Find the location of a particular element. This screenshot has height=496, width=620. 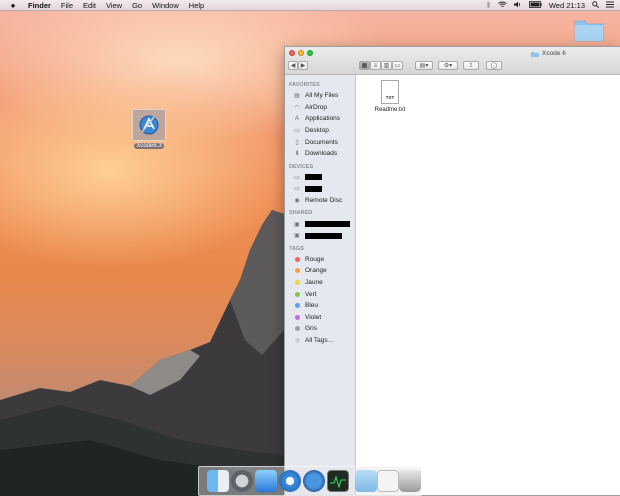

view-coverflow-button: ▭ is located at coordinates (397, 65).